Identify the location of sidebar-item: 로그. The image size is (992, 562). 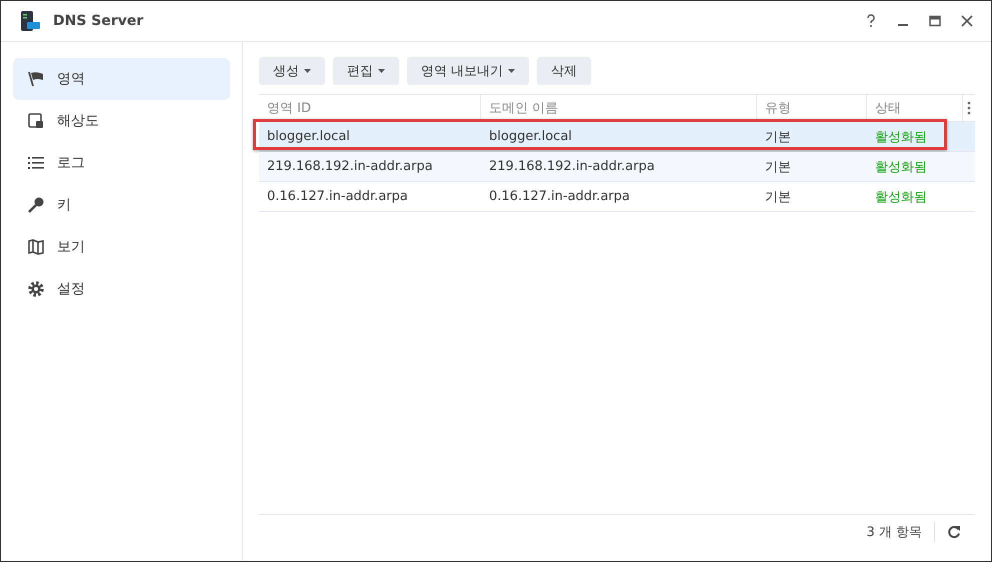
(121, 163).